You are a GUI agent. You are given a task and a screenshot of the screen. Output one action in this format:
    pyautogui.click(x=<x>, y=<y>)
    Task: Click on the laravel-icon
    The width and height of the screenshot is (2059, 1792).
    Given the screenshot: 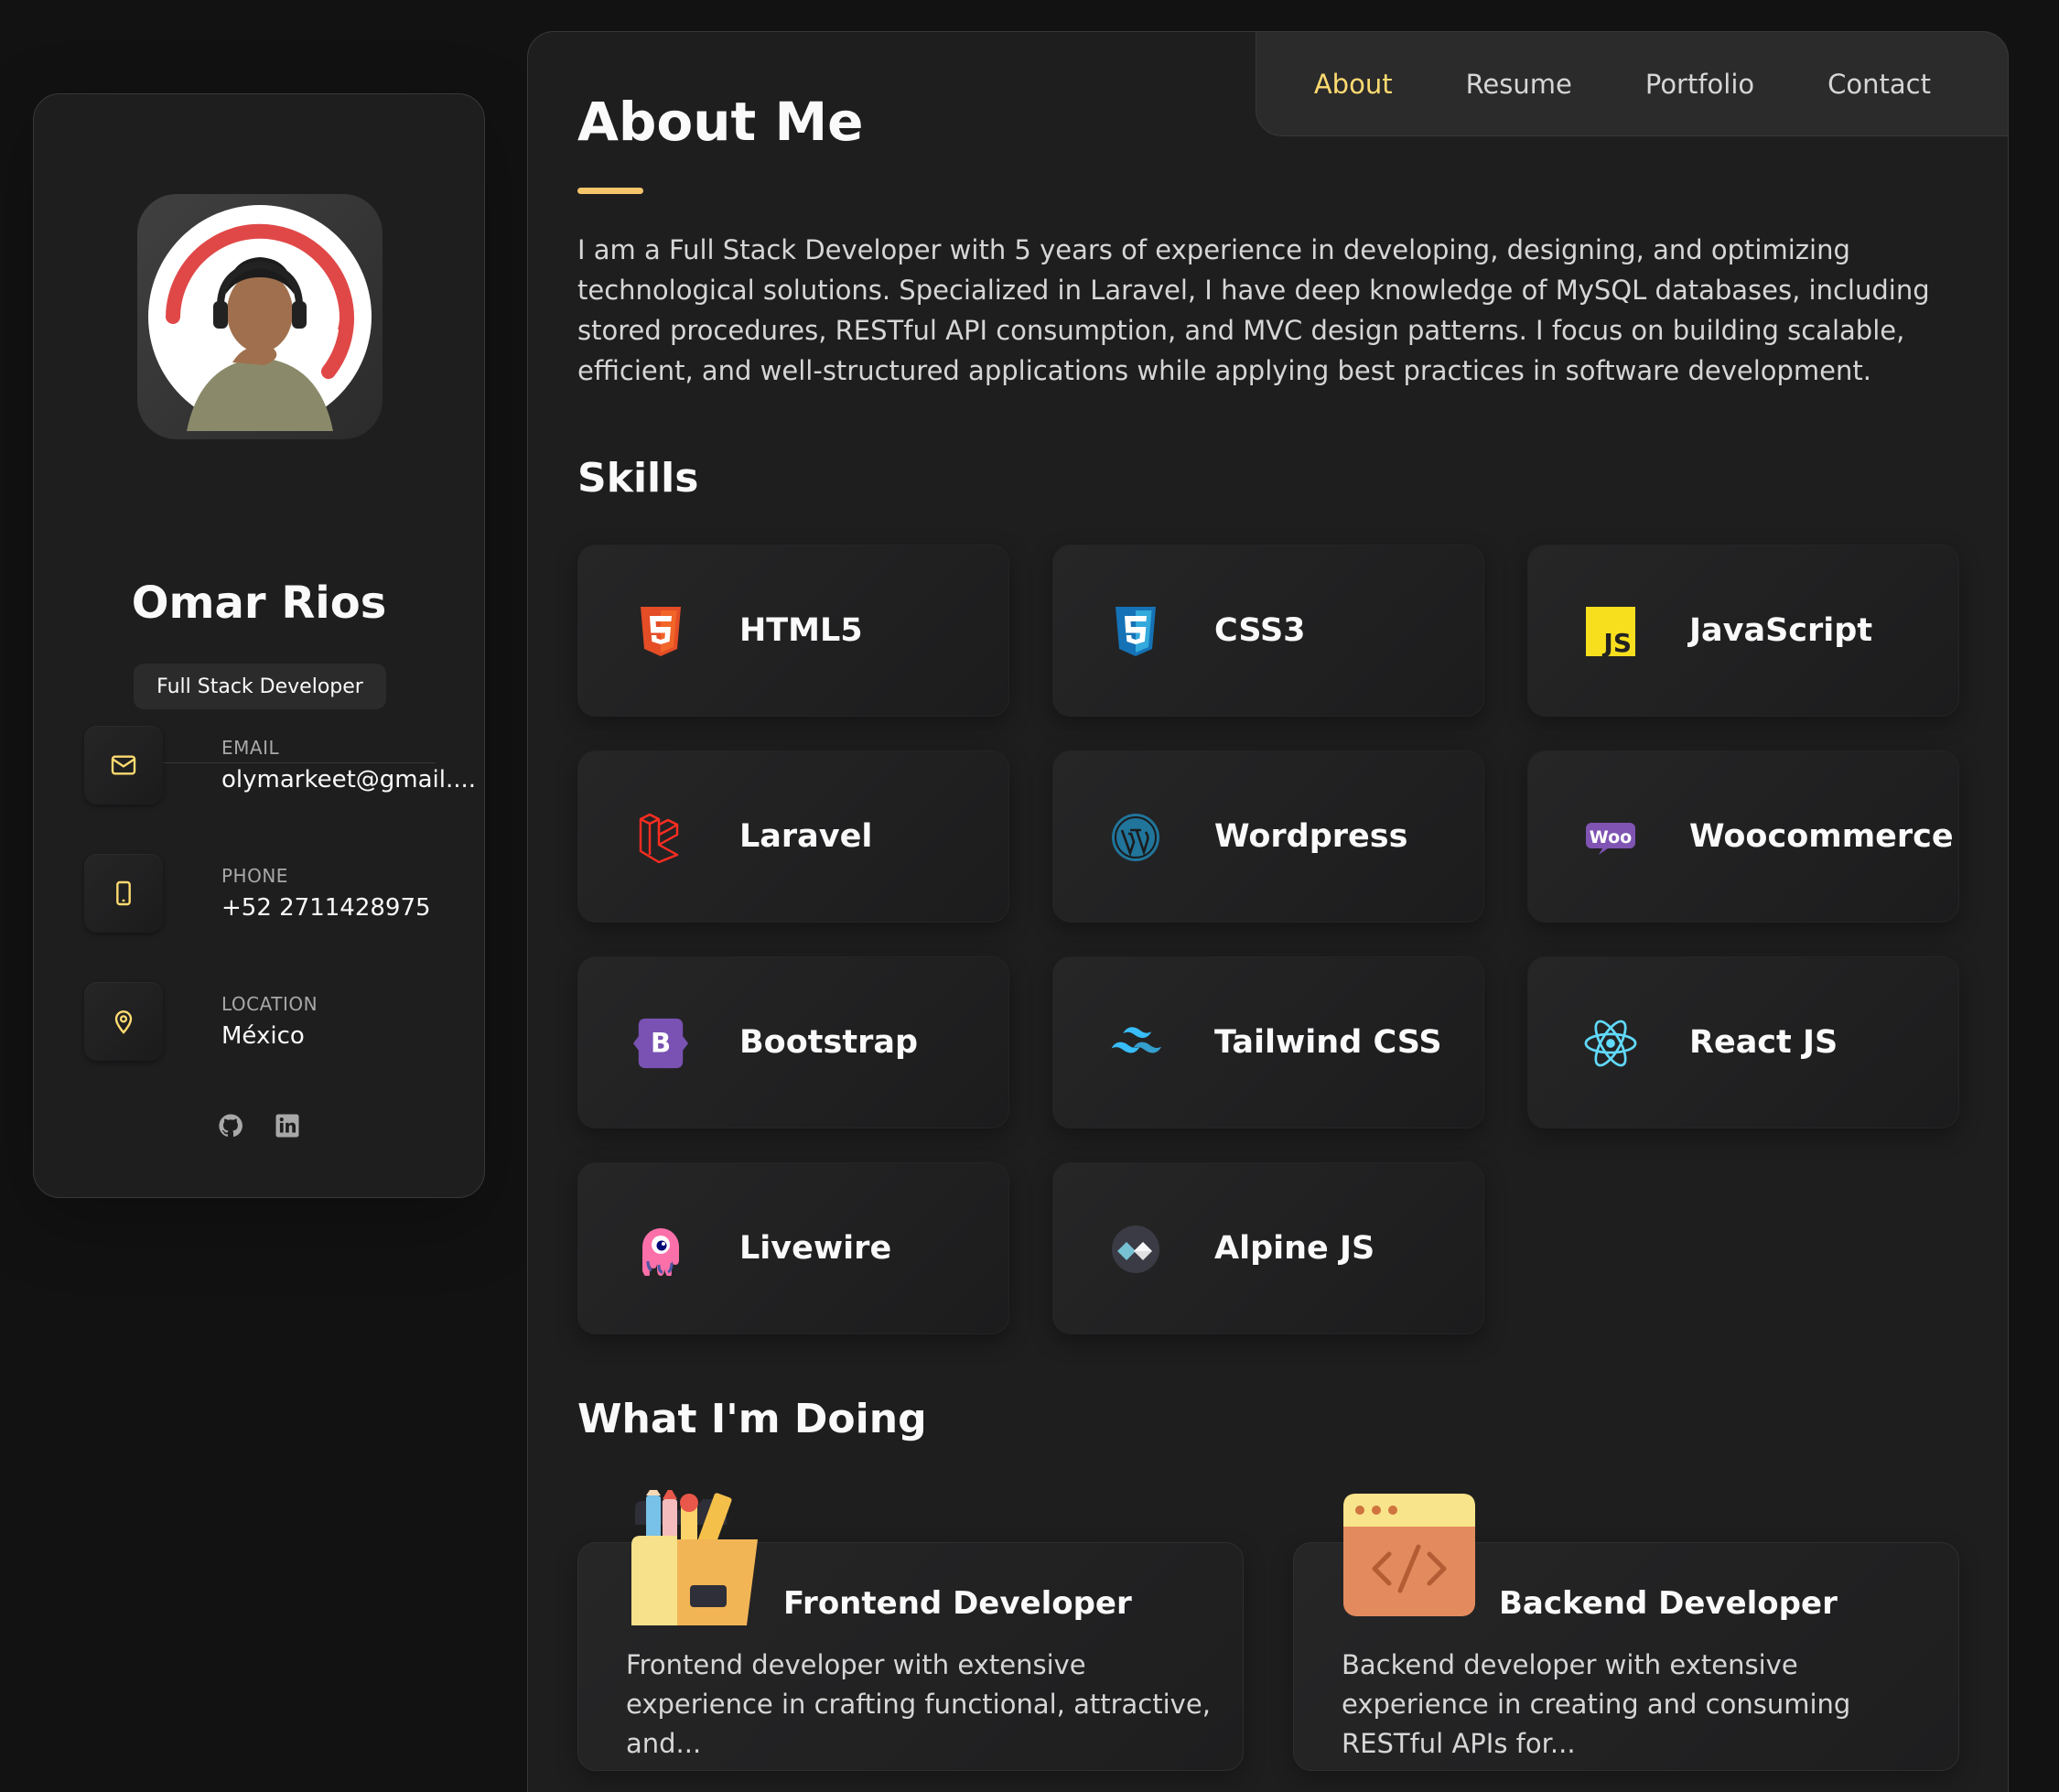 What is the action you would take?
    pyautogui.click(x=660, y=838)
    